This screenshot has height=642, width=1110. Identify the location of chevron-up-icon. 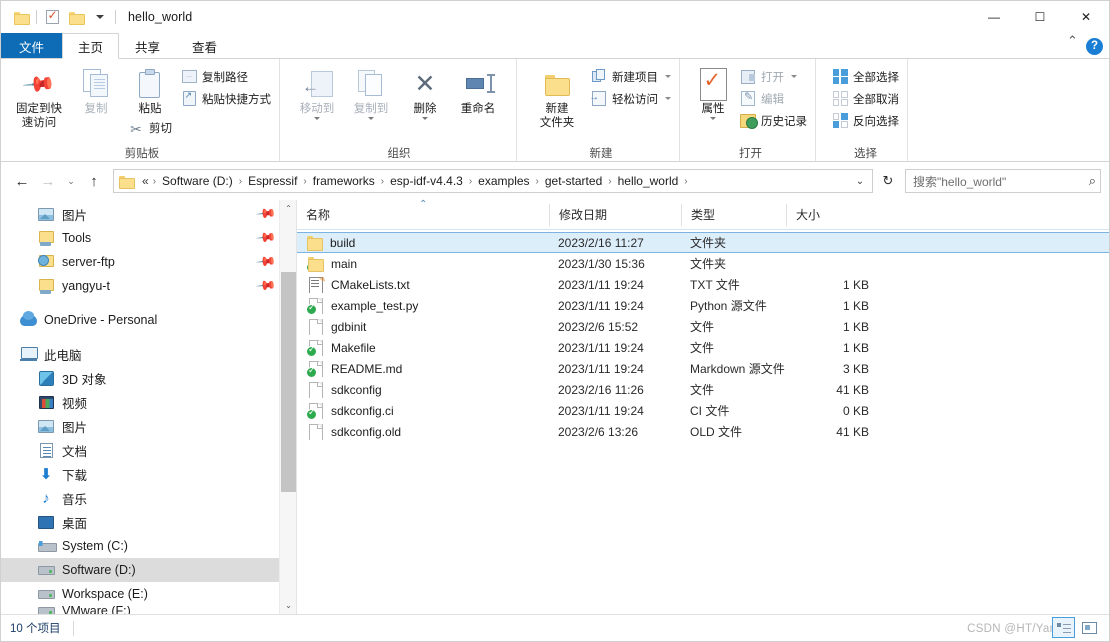
(1072, 42).